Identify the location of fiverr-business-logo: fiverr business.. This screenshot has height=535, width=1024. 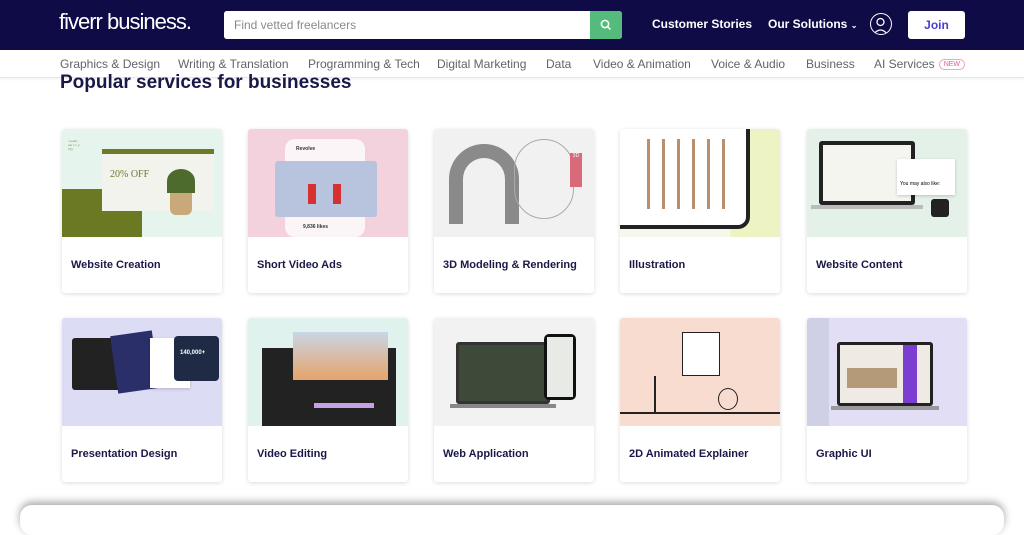
(125, 22).